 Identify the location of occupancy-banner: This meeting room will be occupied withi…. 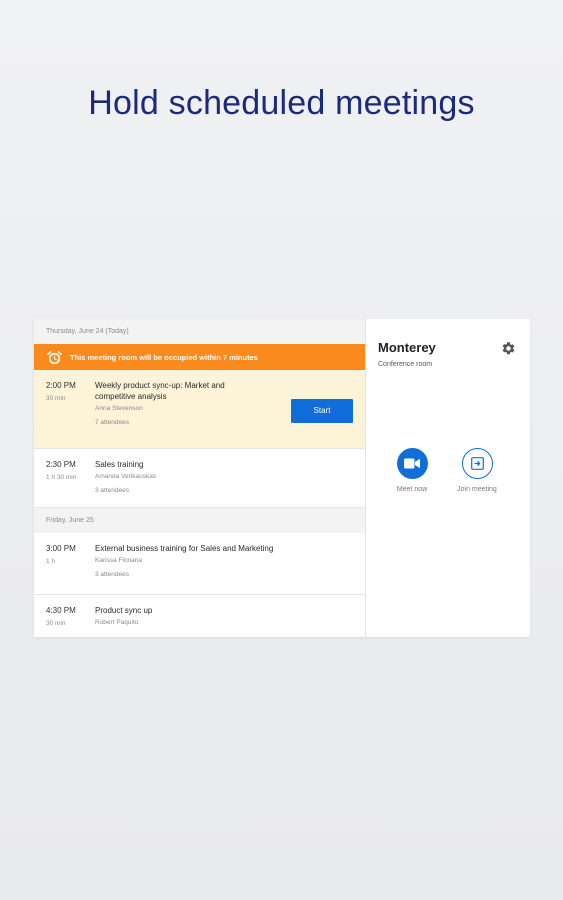
(199, 357).